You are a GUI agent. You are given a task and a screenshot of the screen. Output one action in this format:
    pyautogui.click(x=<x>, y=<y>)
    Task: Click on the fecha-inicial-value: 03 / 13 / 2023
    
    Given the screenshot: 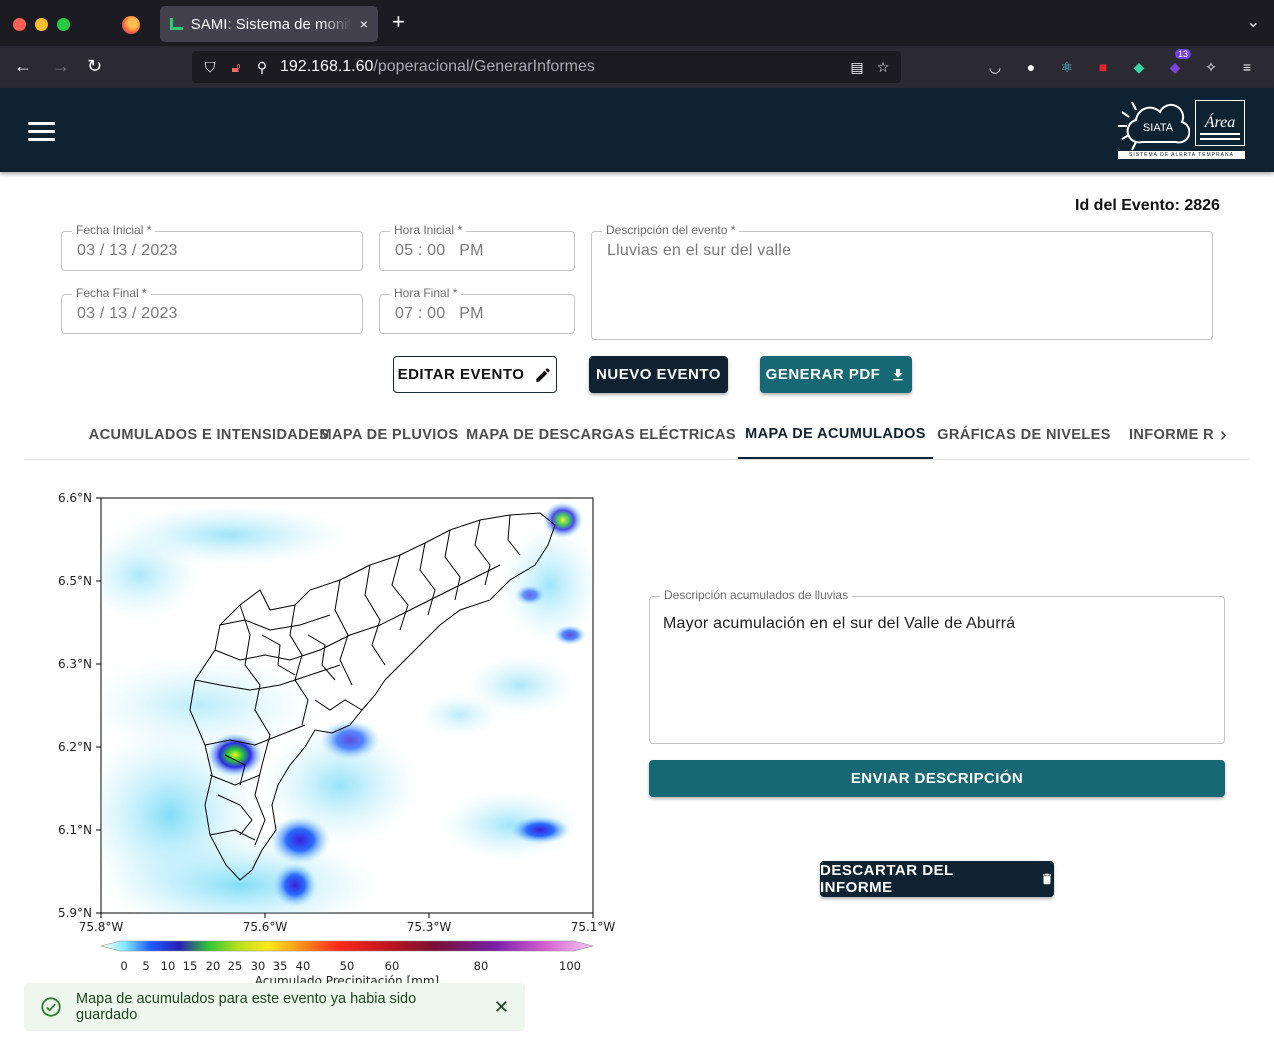 What is the action you would take?
    pyautogui.click(x=127, y=251)
    